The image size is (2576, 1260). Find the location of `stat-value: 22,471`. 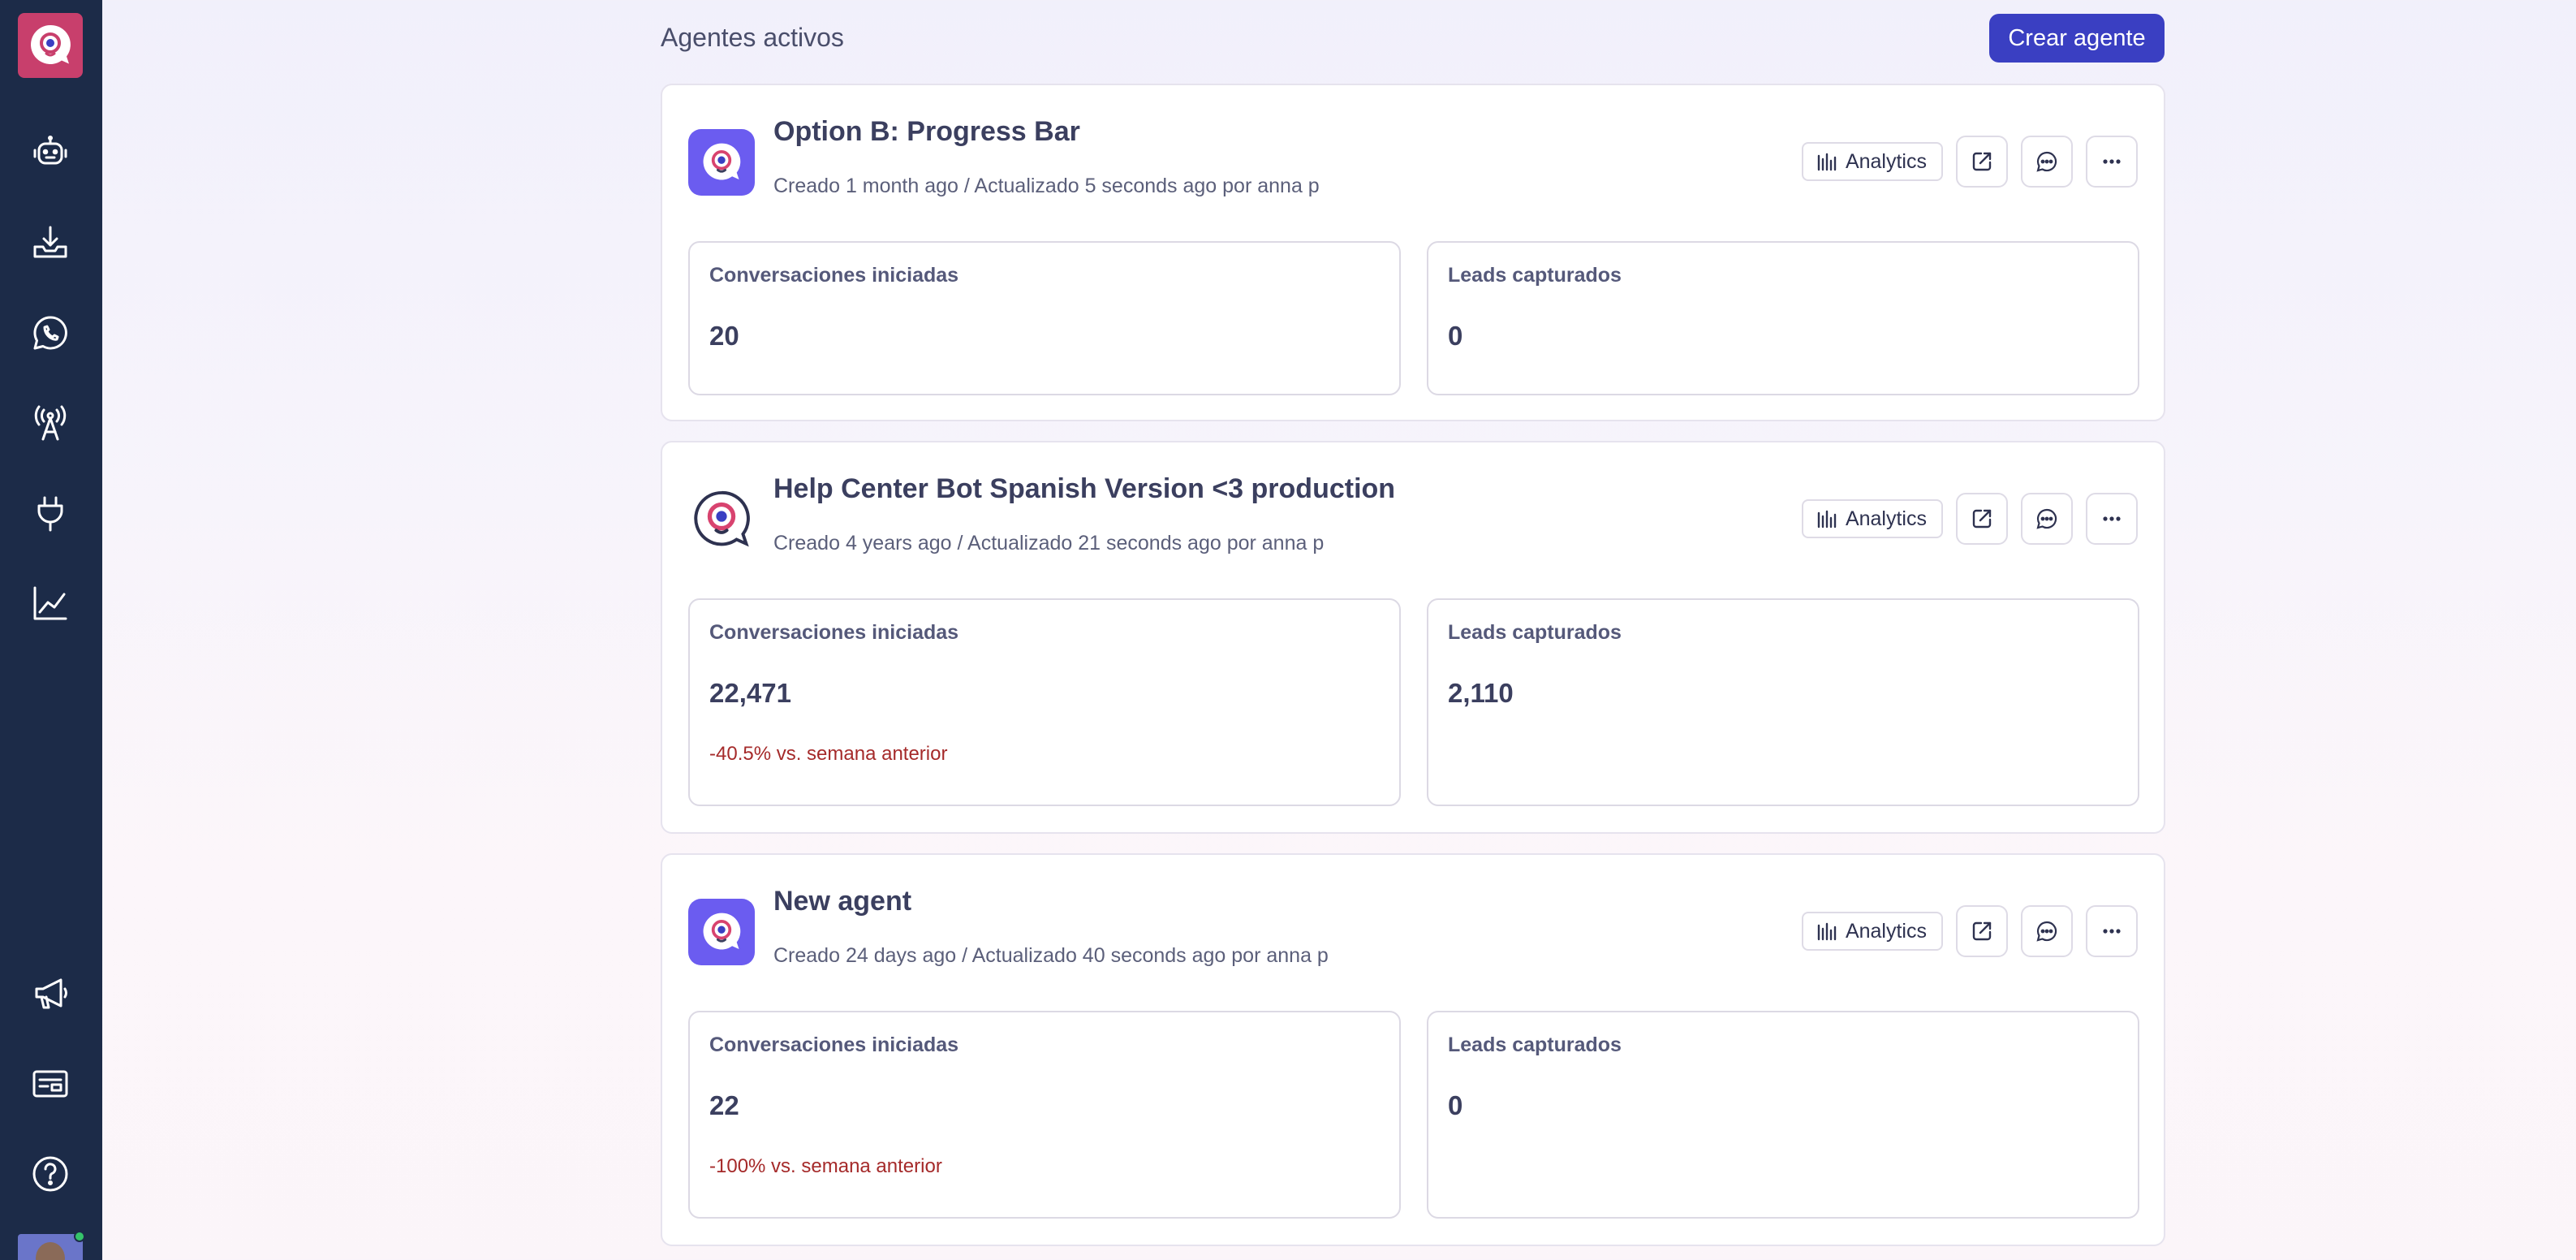

stat-value: 22,471 is located at coordinates (750, 693).